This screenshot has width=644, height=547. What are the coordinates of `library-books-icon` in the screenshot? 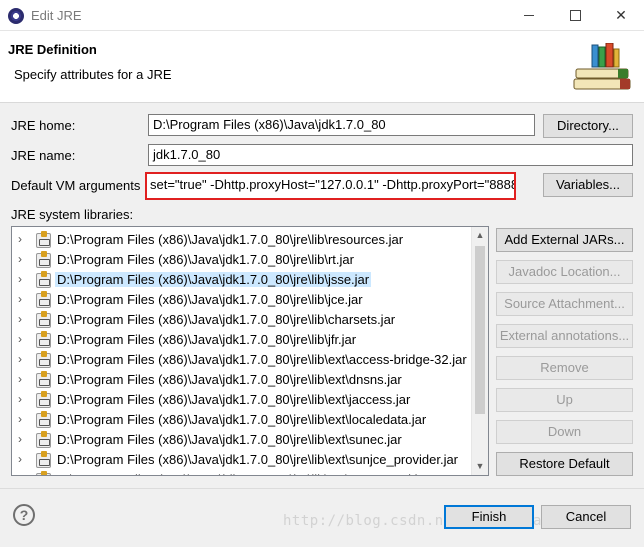 It's located at (602, 66).